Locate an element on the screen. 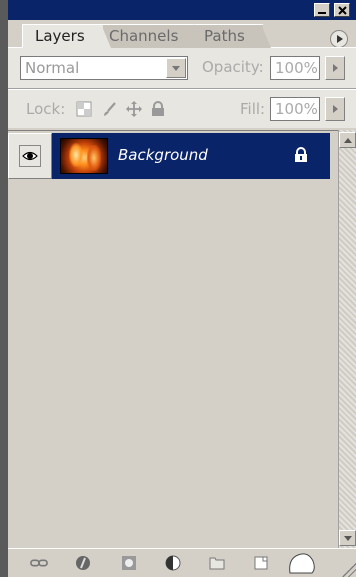 Image resolution: width=356 pixels, height=577 pixels. layers-toolbar is located at coordinates (182, 562).